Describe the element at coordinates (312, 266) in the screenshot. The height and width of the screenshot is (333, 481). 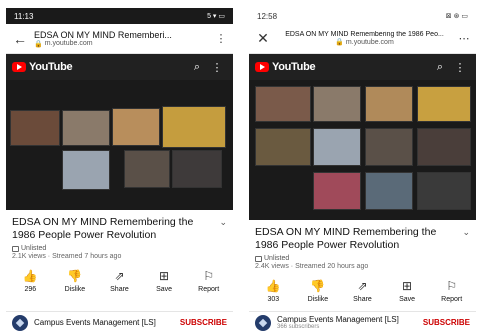
I see `video-meta: 2.4K views · Streamed 20 hours ago` at that location.